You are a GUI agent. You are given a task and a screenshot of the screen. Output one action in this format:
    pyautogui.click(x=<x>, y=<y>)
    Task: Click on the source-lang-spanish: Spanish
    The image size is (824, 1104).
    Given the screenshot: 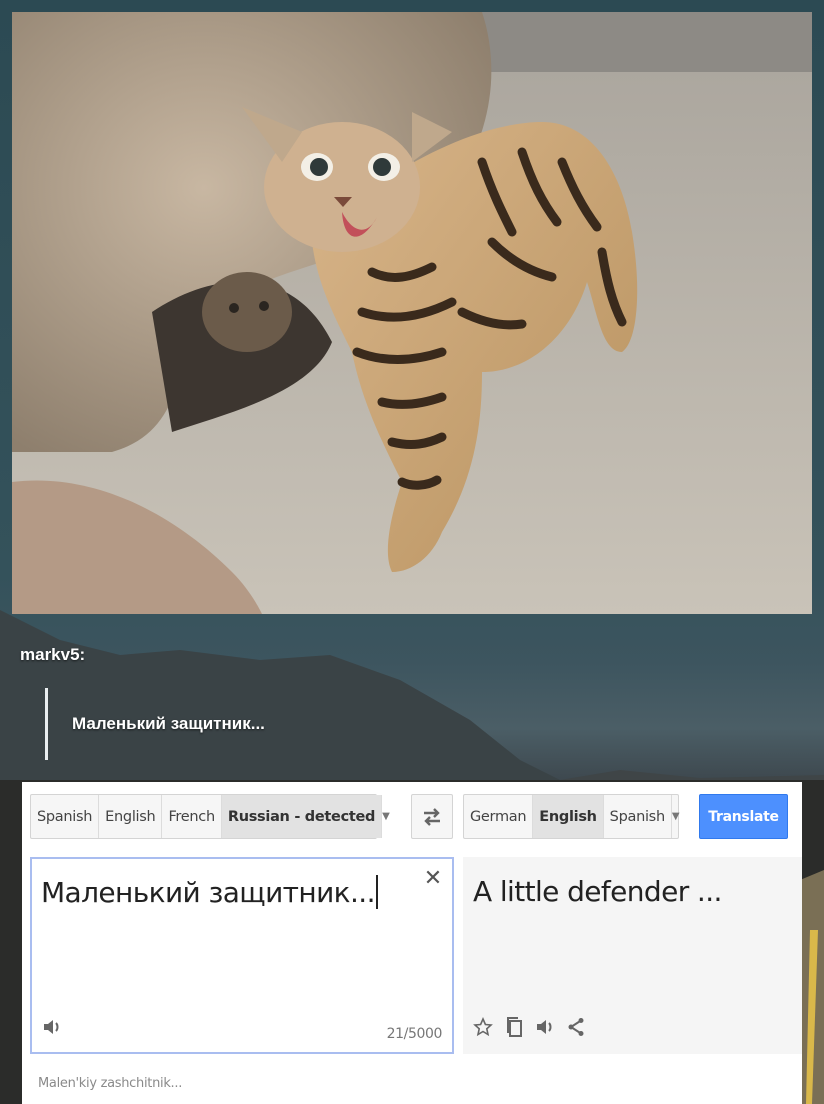 What is the action you would take?
    pyautogui.click(x=65, y=816)
    